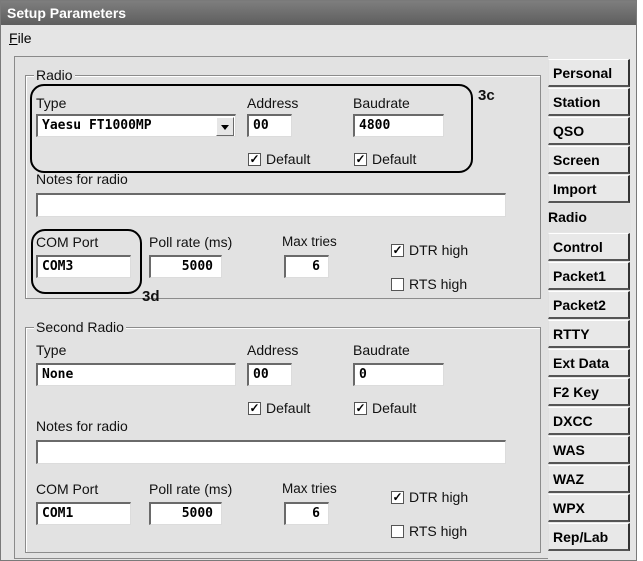 Image resolution: width=643 pixels, height=561 pixels. What do you see at coordinates (80, 327) in the screenshot?
I see `second-radio-group-title: Second Radio` at bounding box center [80, 327].